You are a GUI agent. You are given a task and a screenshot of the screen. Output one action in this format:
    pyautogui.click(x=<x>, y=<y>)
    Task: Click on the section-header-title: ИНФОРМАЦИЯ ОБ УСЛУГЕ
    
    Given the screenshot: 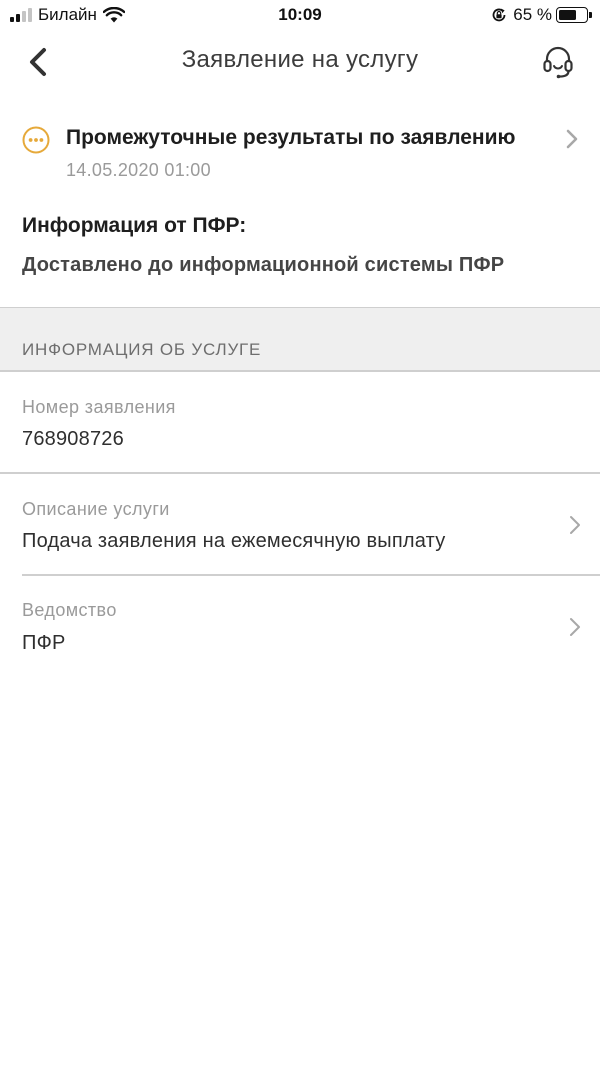 What is the action you would take?
    pyautogui.click(x=142, y=349)
    